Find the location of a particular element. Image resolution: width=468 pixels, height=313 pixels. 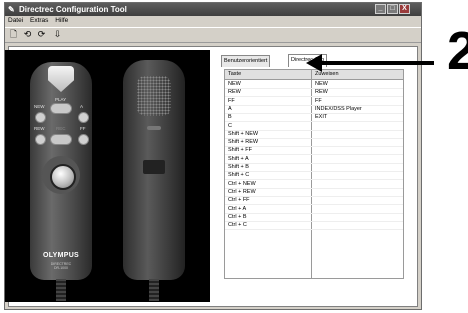

menu-datei: Datei is located at coordinates (15, 20).